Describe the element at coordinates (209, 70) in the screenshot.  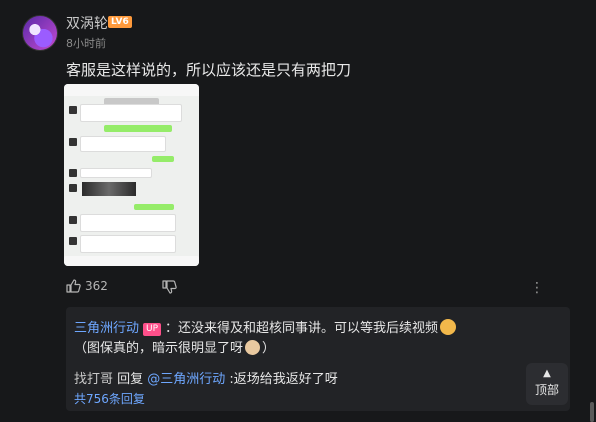
I see `comment-text: 客服是这样说的，所以应该还是只有两把刀` at that location.